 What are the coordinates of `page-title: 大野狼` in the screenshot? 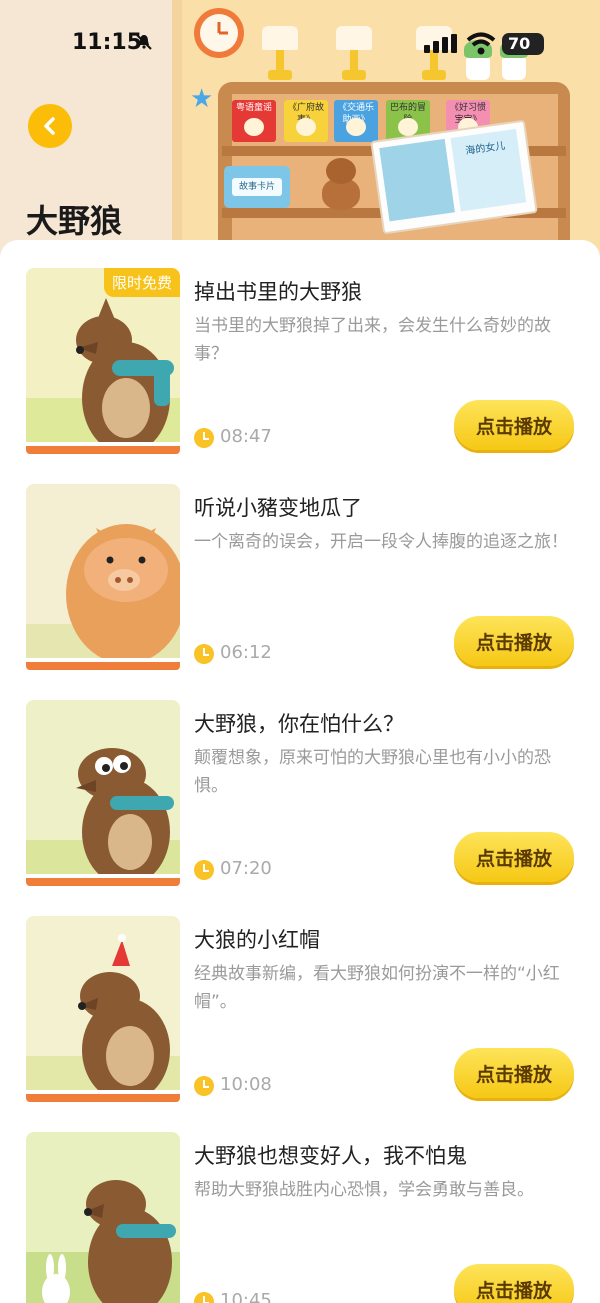 It's located at (74, 221).